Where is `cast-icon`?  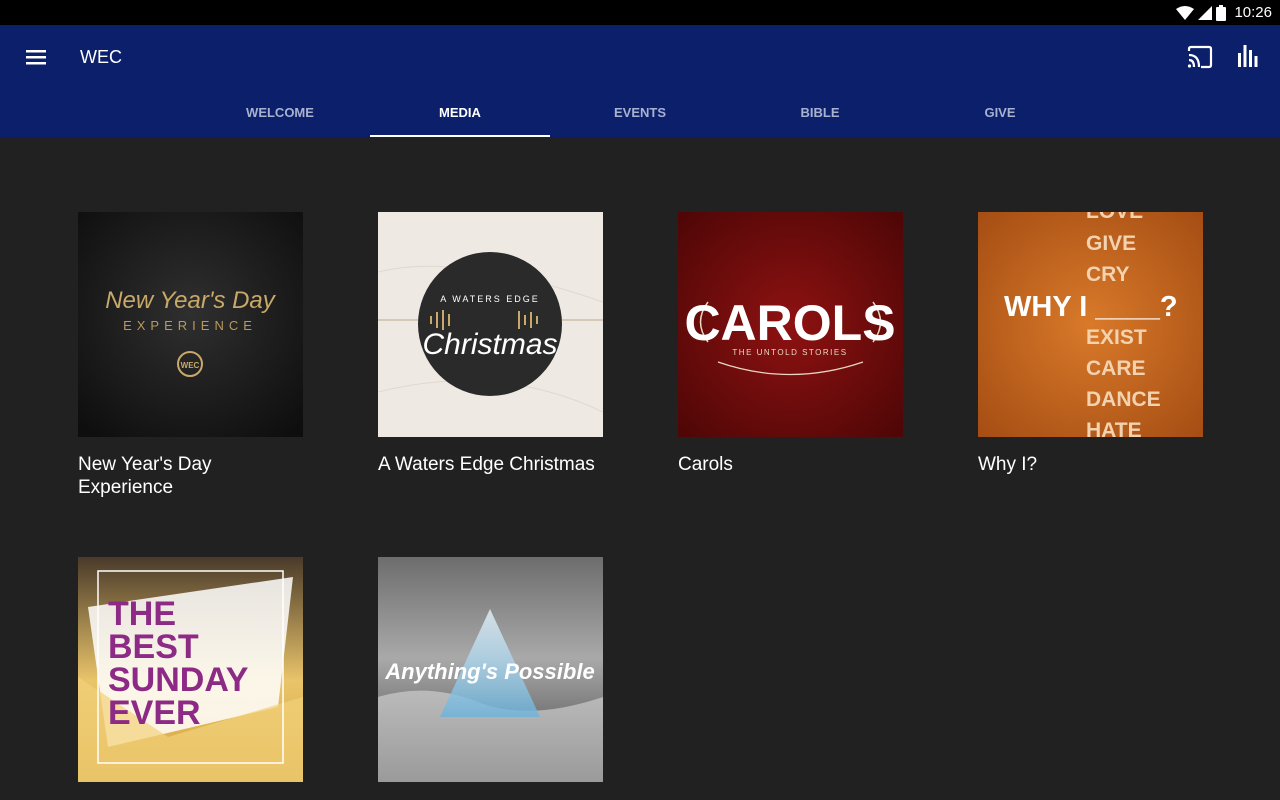 cast-icon is located at coordinates (1200, 57).